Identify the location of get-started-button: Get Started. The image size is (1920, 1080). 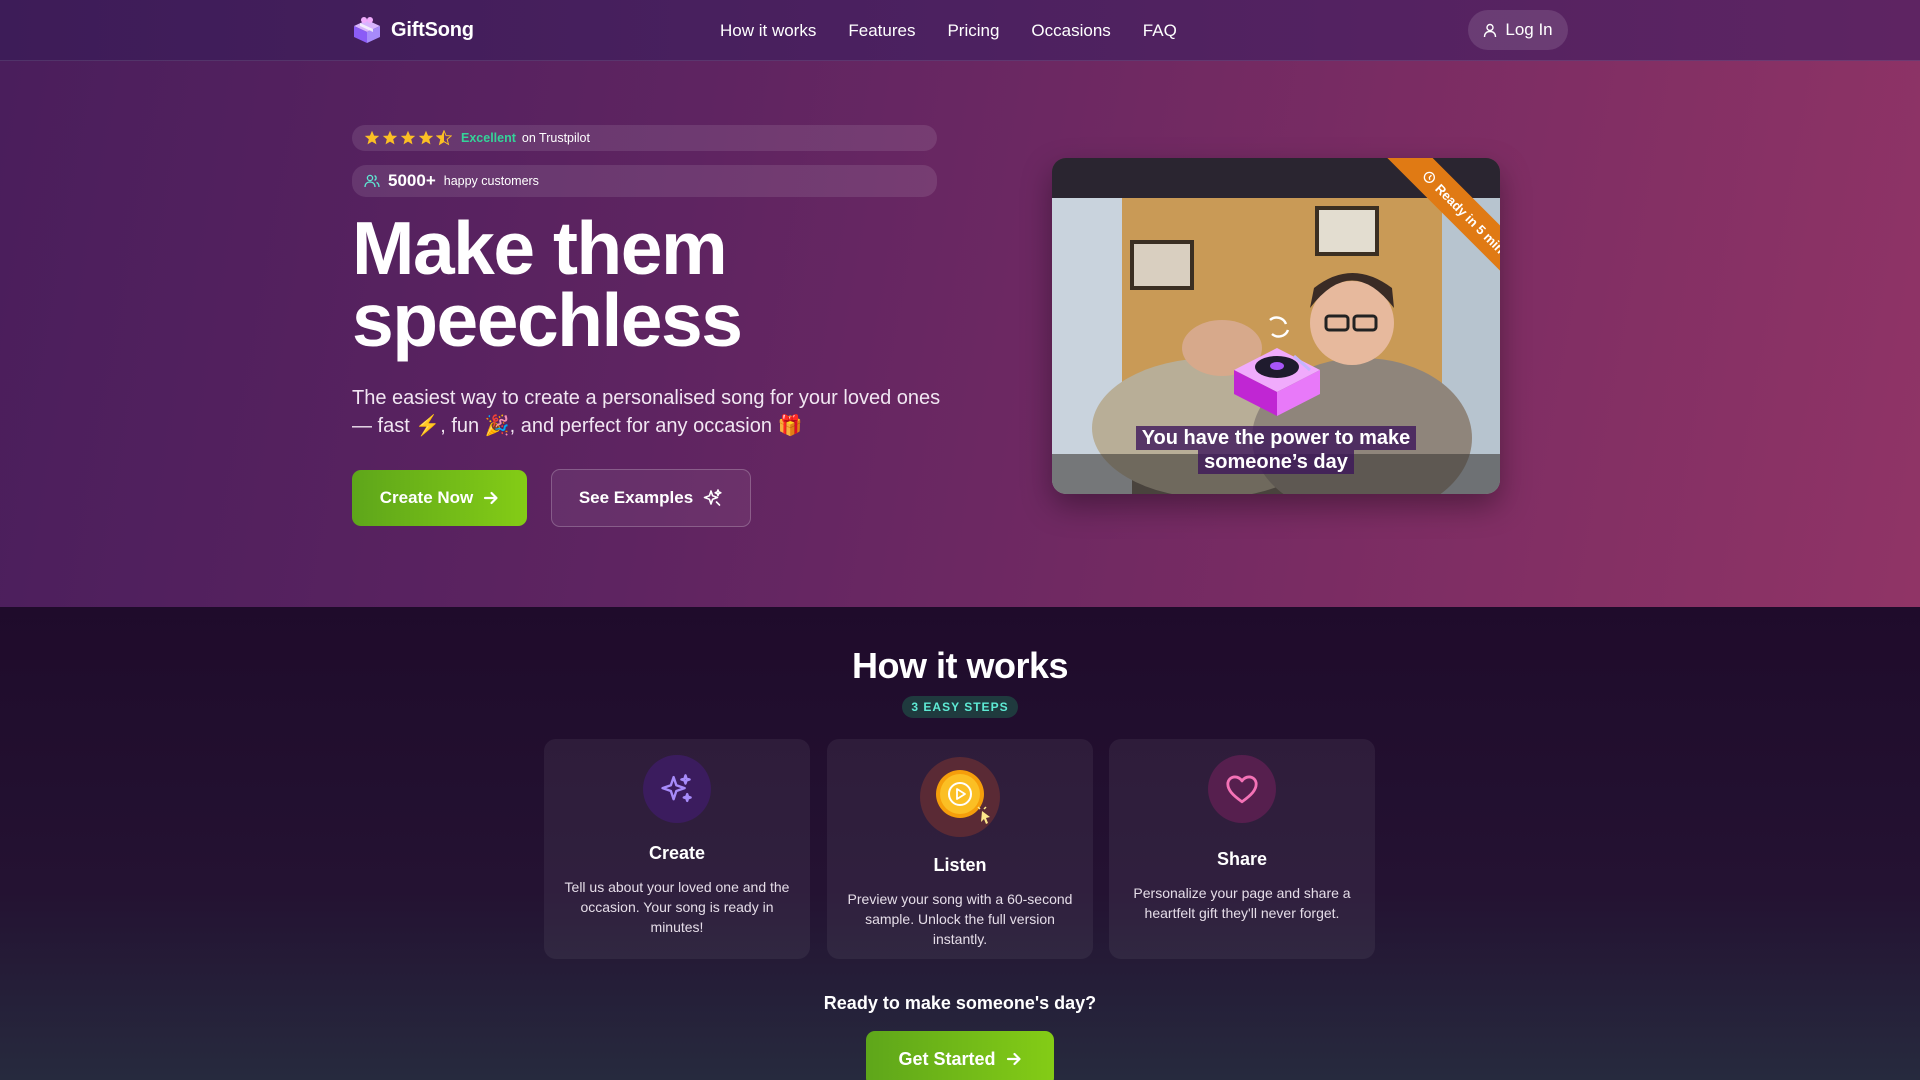
(960, 1055).